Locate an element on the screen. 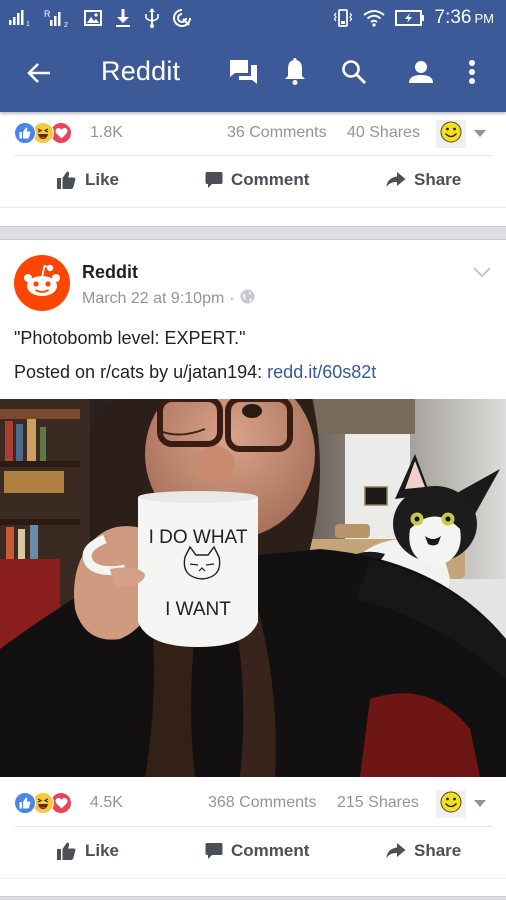  post-stats-row: 1.8K 36 Comments 40 Shares is located at coordinates (253, 133).